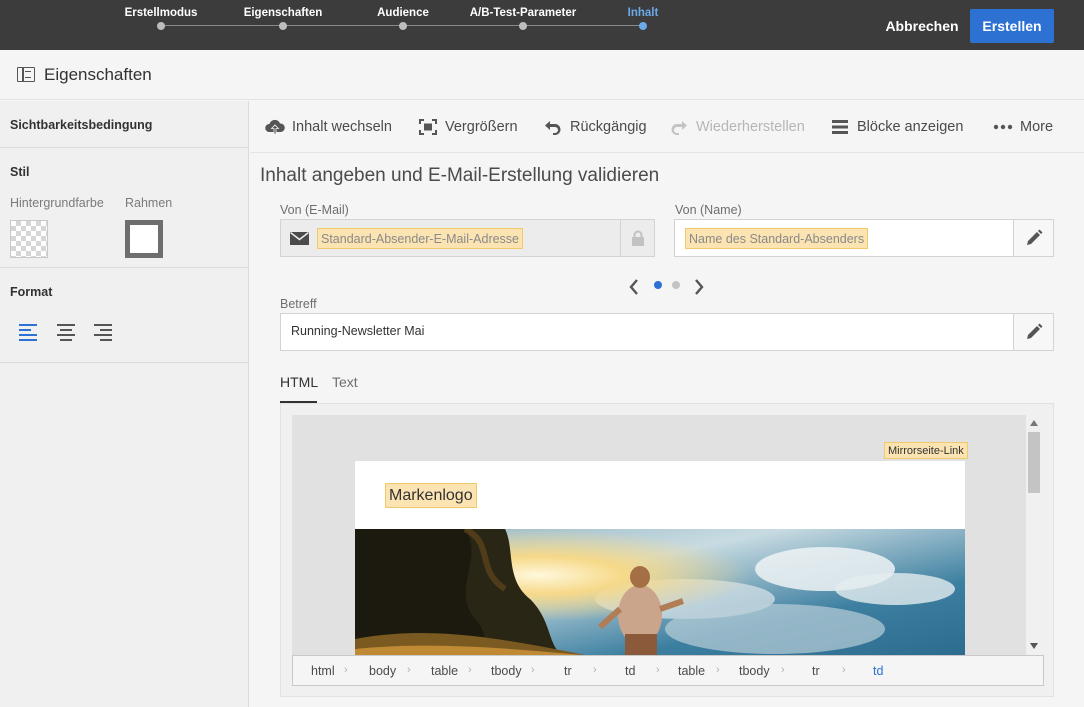 This screenshot has height=707, width=1084. What do you see at coordinates (667, 287) in the screenshot?
I see `pager` at bounding box center [667, 287].